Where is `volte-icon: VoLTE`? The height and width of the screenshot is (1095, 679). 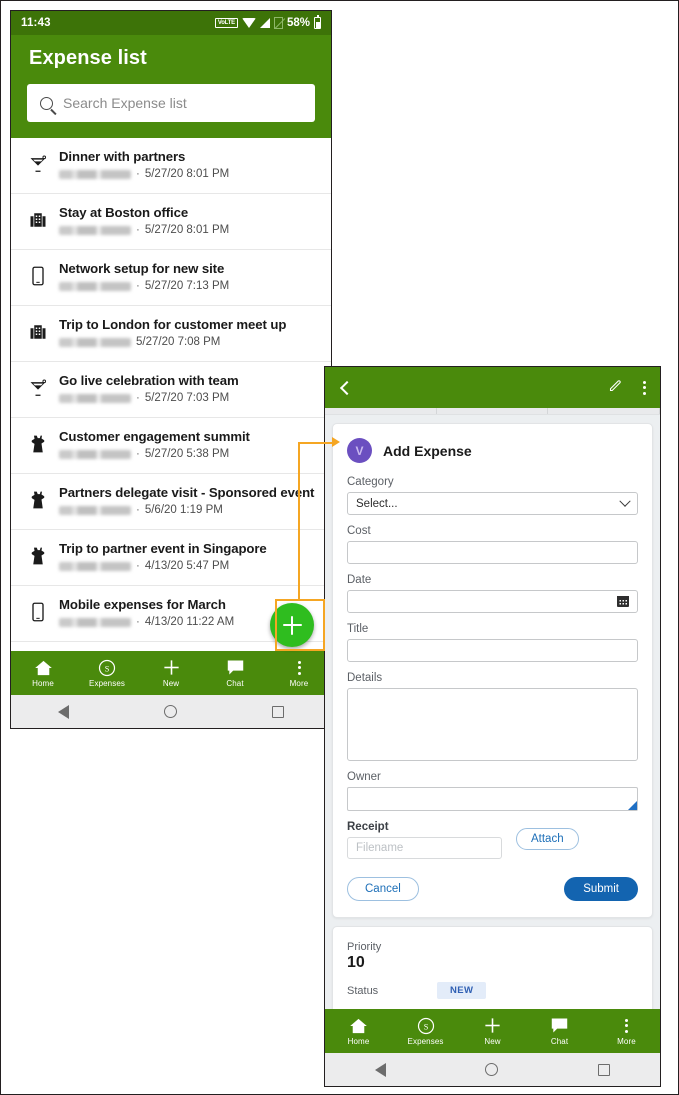
volte-icon: VoLTE is located at coordinates (226, 23).